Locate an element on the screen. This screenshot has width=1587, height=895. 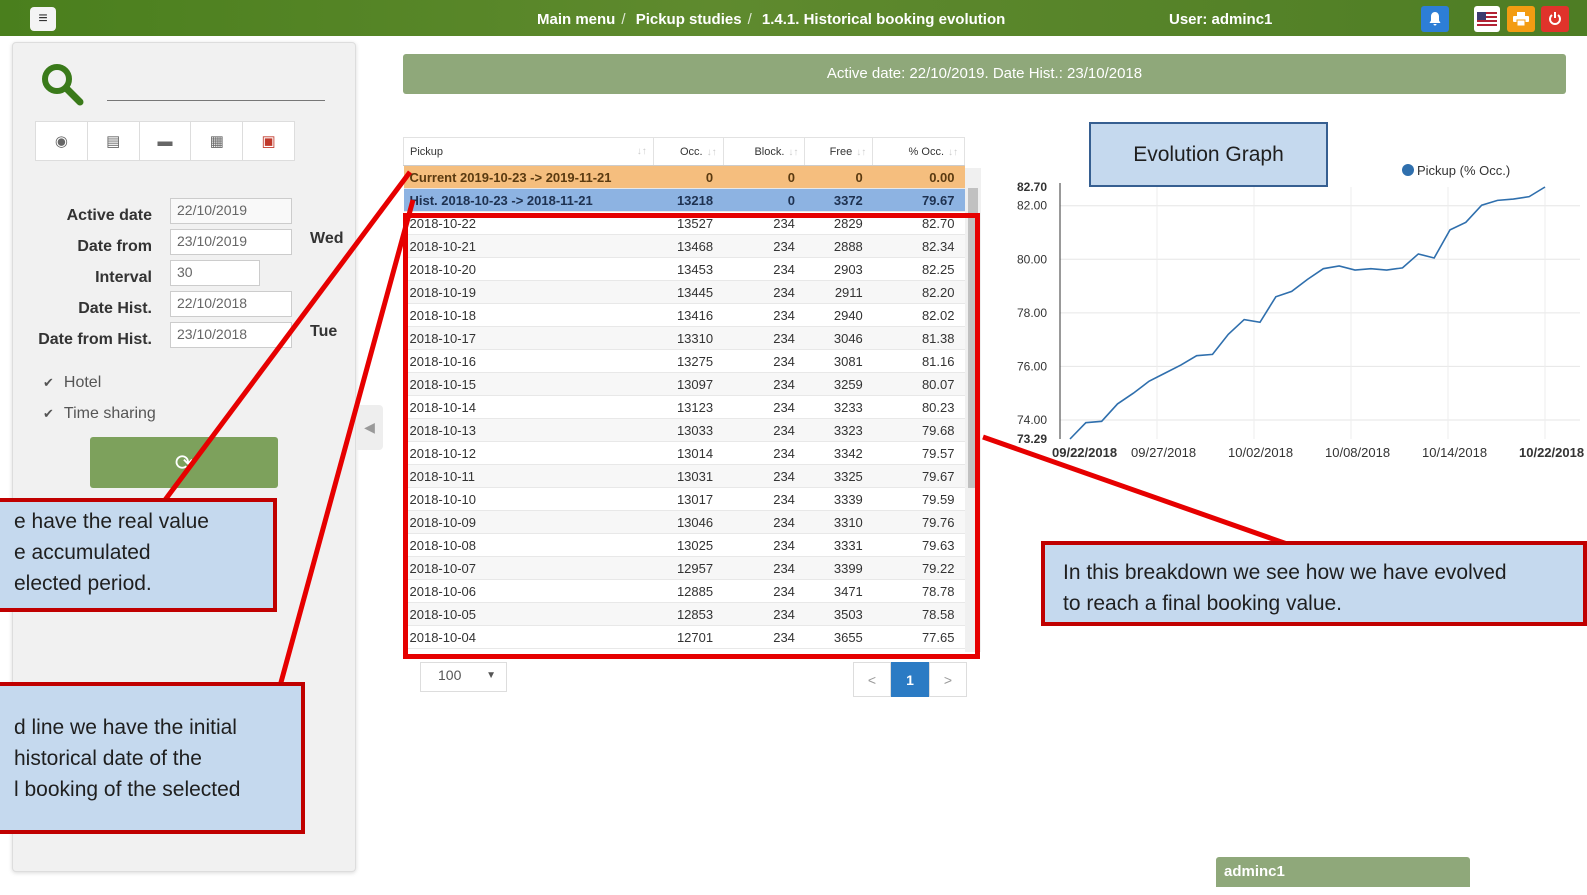
callout-line: to reach a final booking value. is located at coordinates (1203, 603).